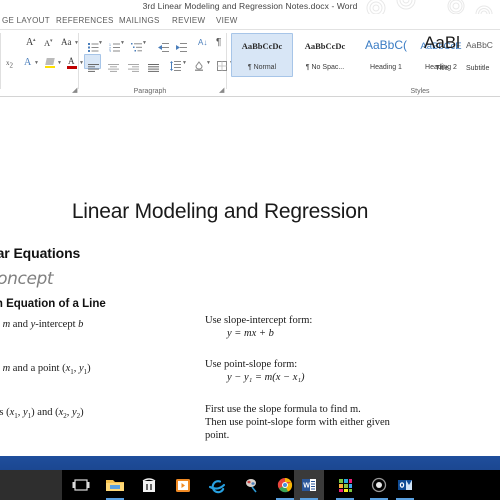  Describe the element at coordinates (31, 485) in the screenshot. I see `taskbar-search-box` at that location.